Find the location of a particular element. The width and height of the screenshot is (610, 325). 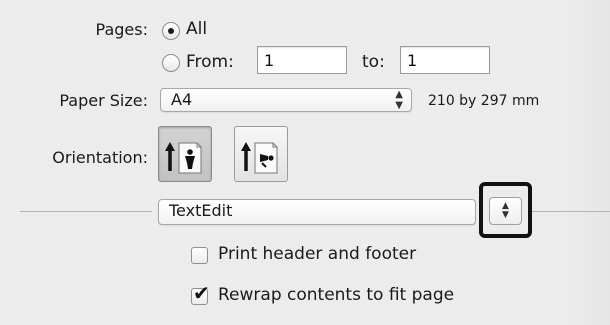

paper-dimensions: 210 by 297 mm is located at coordinates (484, 101).